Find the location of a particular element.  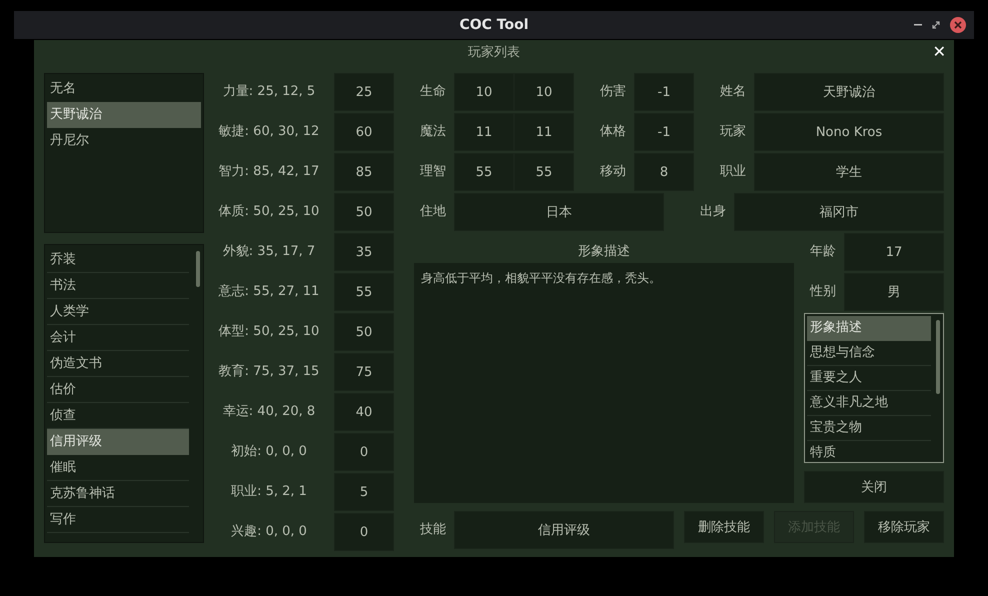

window-title: COC Tool is located at coordinates (494, 25).